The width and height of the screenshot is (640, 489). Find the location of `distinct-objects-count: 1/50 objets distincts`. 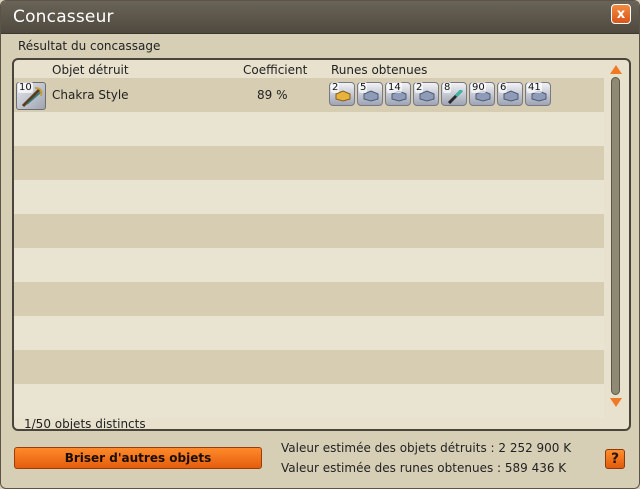

distinct-objects-count: 1/50 objets distincts is located at coordinates (85, 424).